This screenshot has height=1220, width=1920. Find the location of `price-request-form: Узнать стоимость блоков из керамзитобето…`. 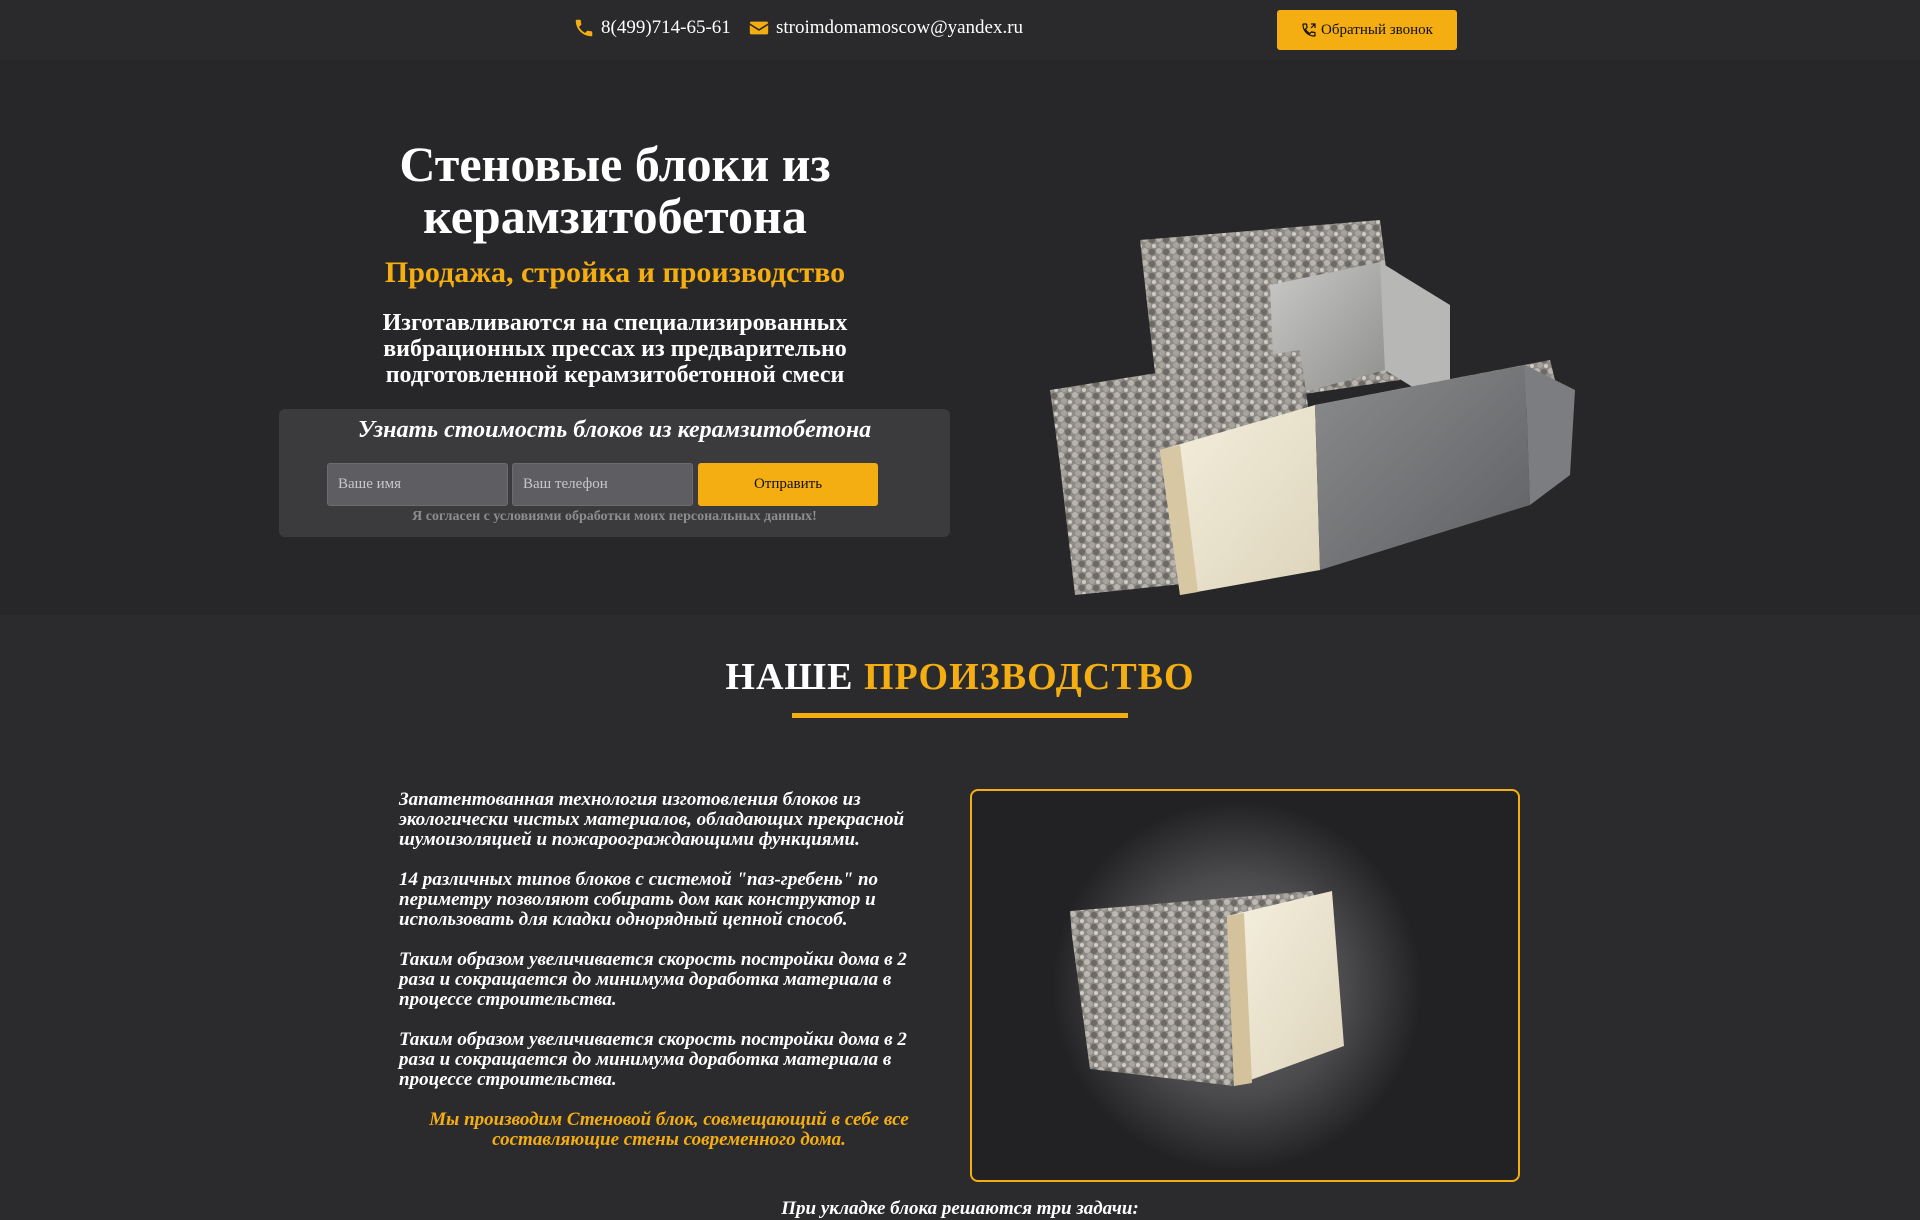

price-request-form: Узнать стоимость блоков из керамзитобето… is located at coordinates (614, 473).